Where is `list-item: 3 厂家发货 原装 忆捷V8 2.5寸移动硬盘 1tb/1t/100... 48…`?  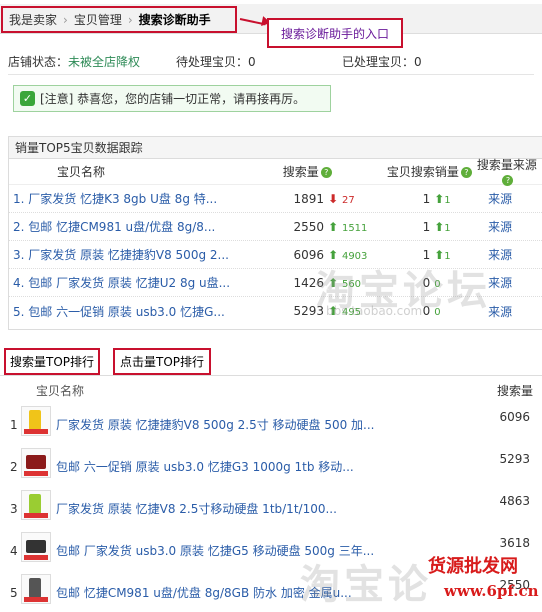 list-item: 3 厂家发货 原装 忆捷V8 2.5寸移动硬盘 1tb/1t/100... 48… is located at coordinates (271, 506).